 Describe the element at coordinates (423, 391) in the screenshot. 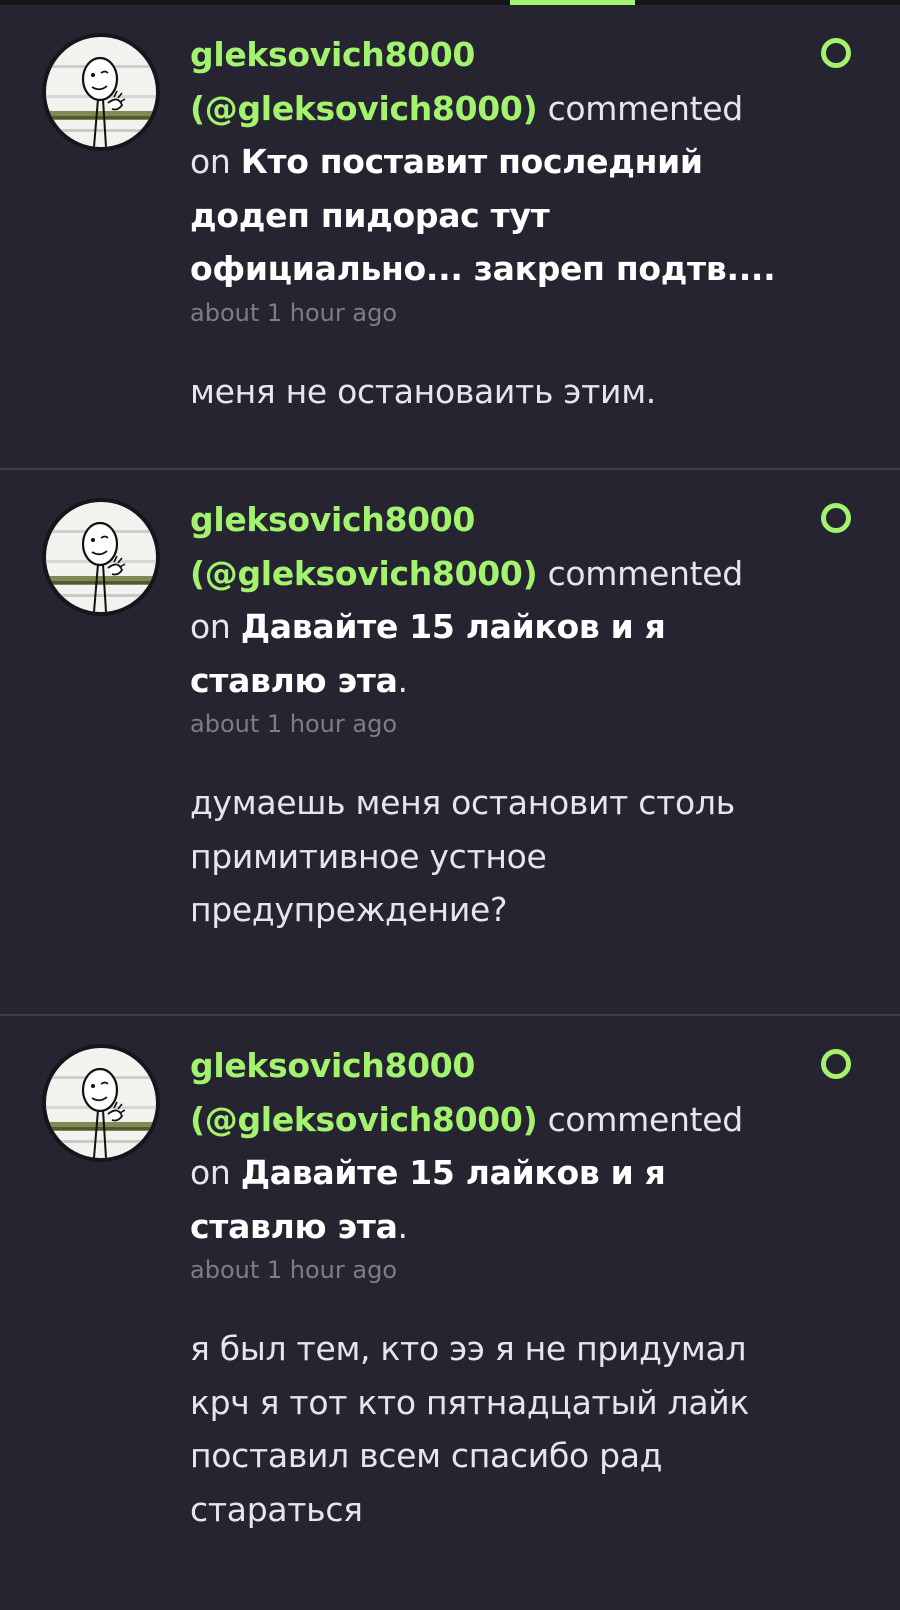

I see `comment-body: меня не остановаить этим.` at that location.